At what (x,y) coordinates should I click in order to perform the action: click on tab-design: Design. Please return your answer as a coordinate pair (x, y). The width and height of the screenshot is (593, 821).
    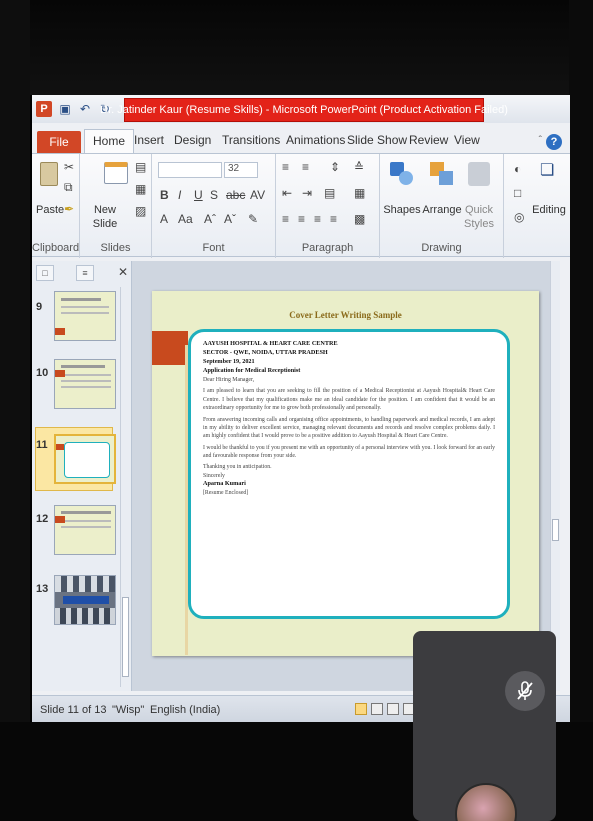
    Looking at the image, I should click on (192, 140).